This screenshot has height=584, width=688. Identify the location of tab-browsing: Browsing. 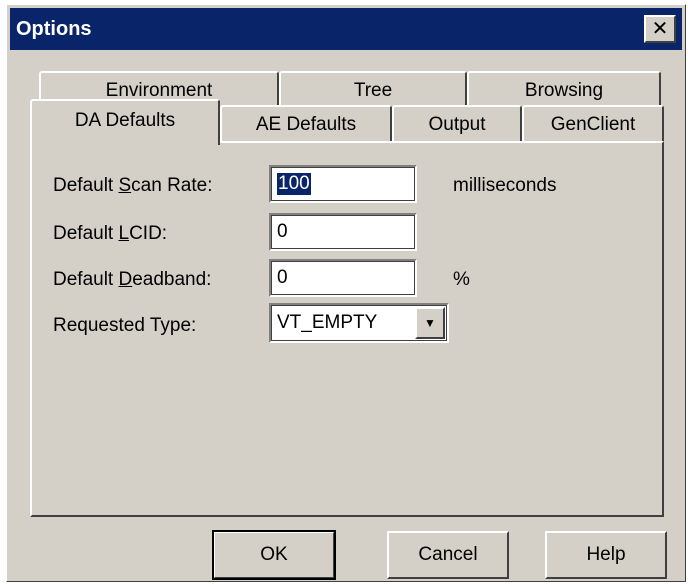
(564, 90).